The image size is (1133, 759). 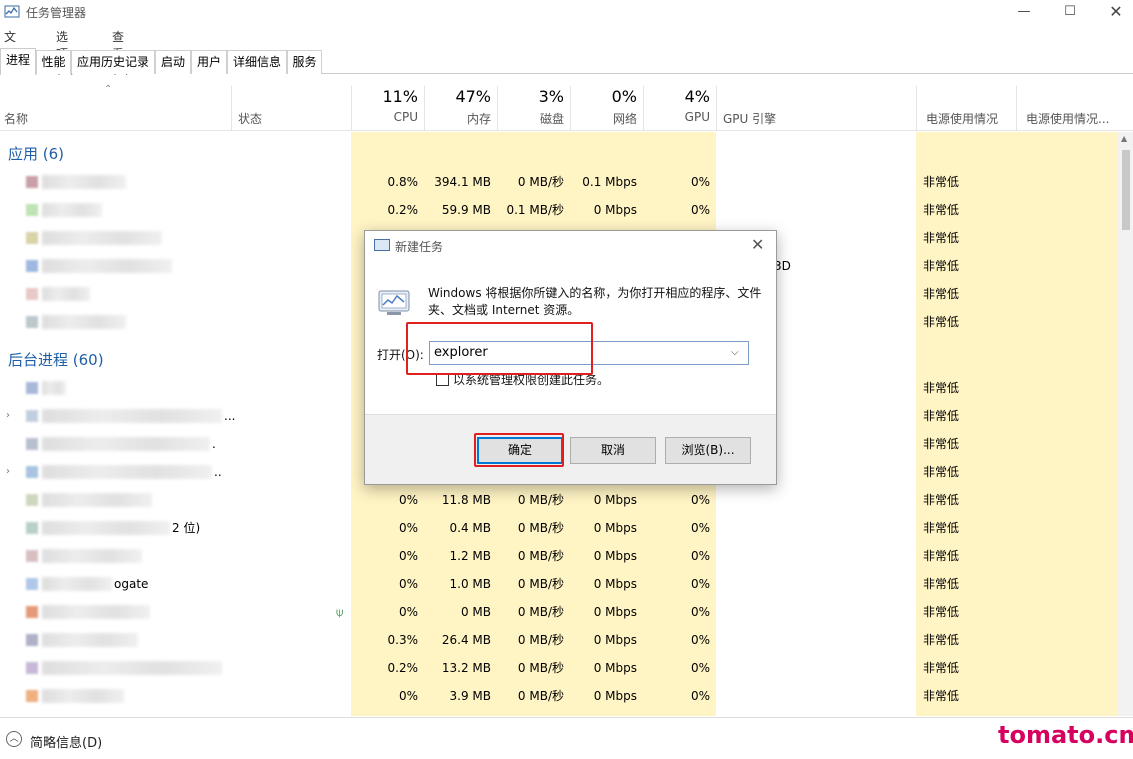 I want to click on annotation-highlight-ok, so click(x=519, y=450).